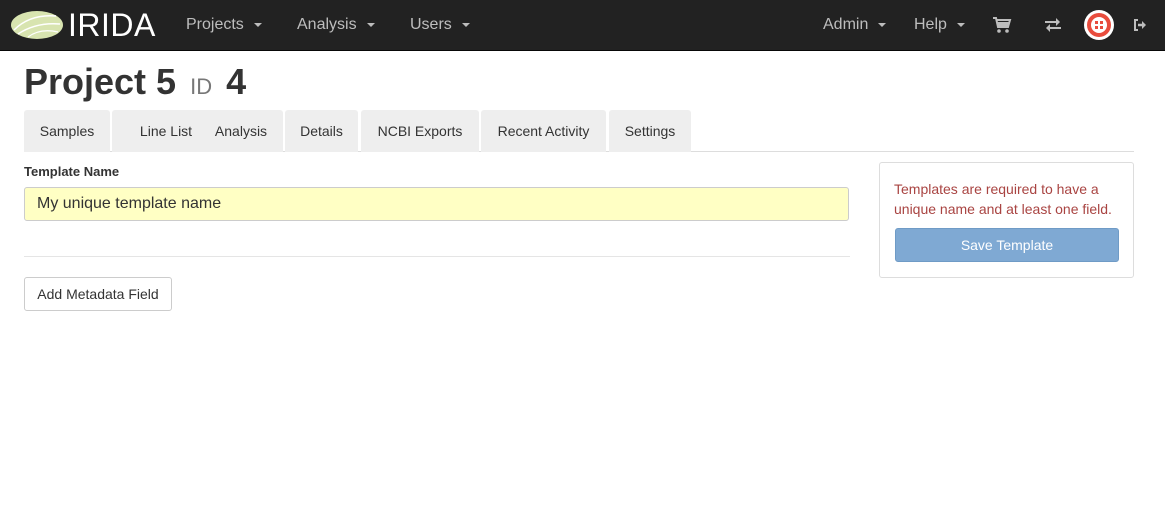 The width and height of the screenshot is (1165, 515). What do you see at coordinates (420, 131) in the screenshot?
I see `tab-ncbi-exports: NCBI Exports` at bounding box center [420, 131].